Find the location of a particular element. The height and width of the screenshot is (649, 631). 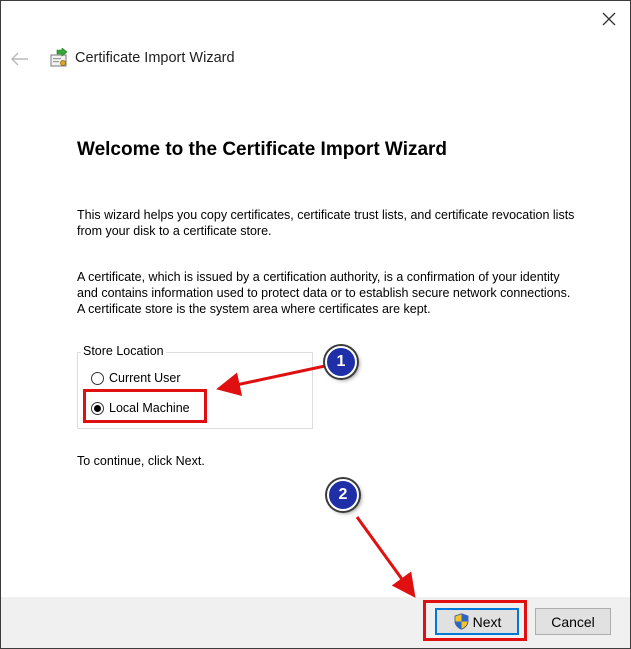

current-user-radio is located at coordinates (97, 378).